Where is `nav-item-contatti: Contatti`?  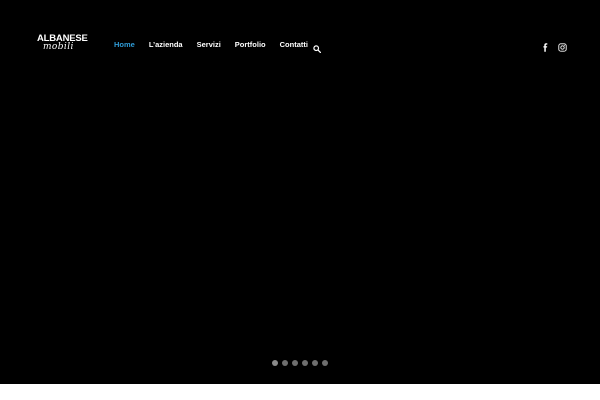
nav-item-contatti: Contatti is located at coordinates (294, 44).